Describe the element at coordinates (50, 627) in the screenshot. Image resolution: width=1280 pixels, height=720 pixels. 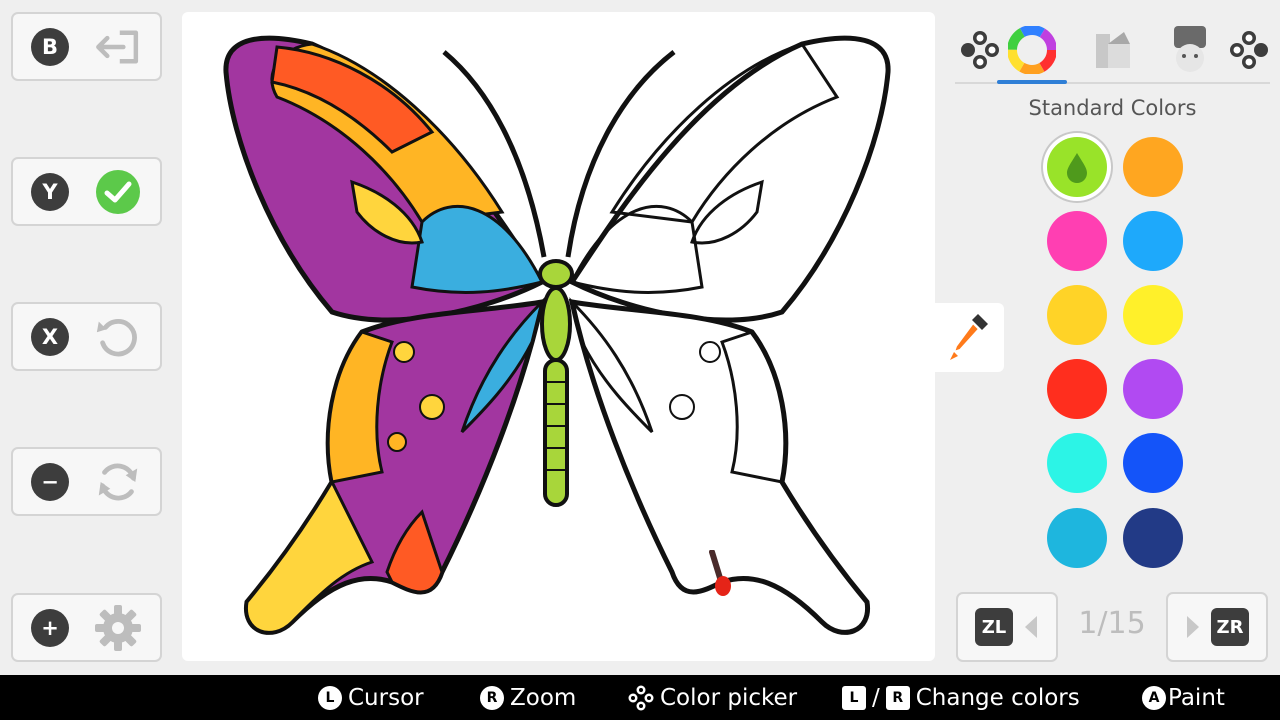
I see `plus-key-icon: +` at that location.